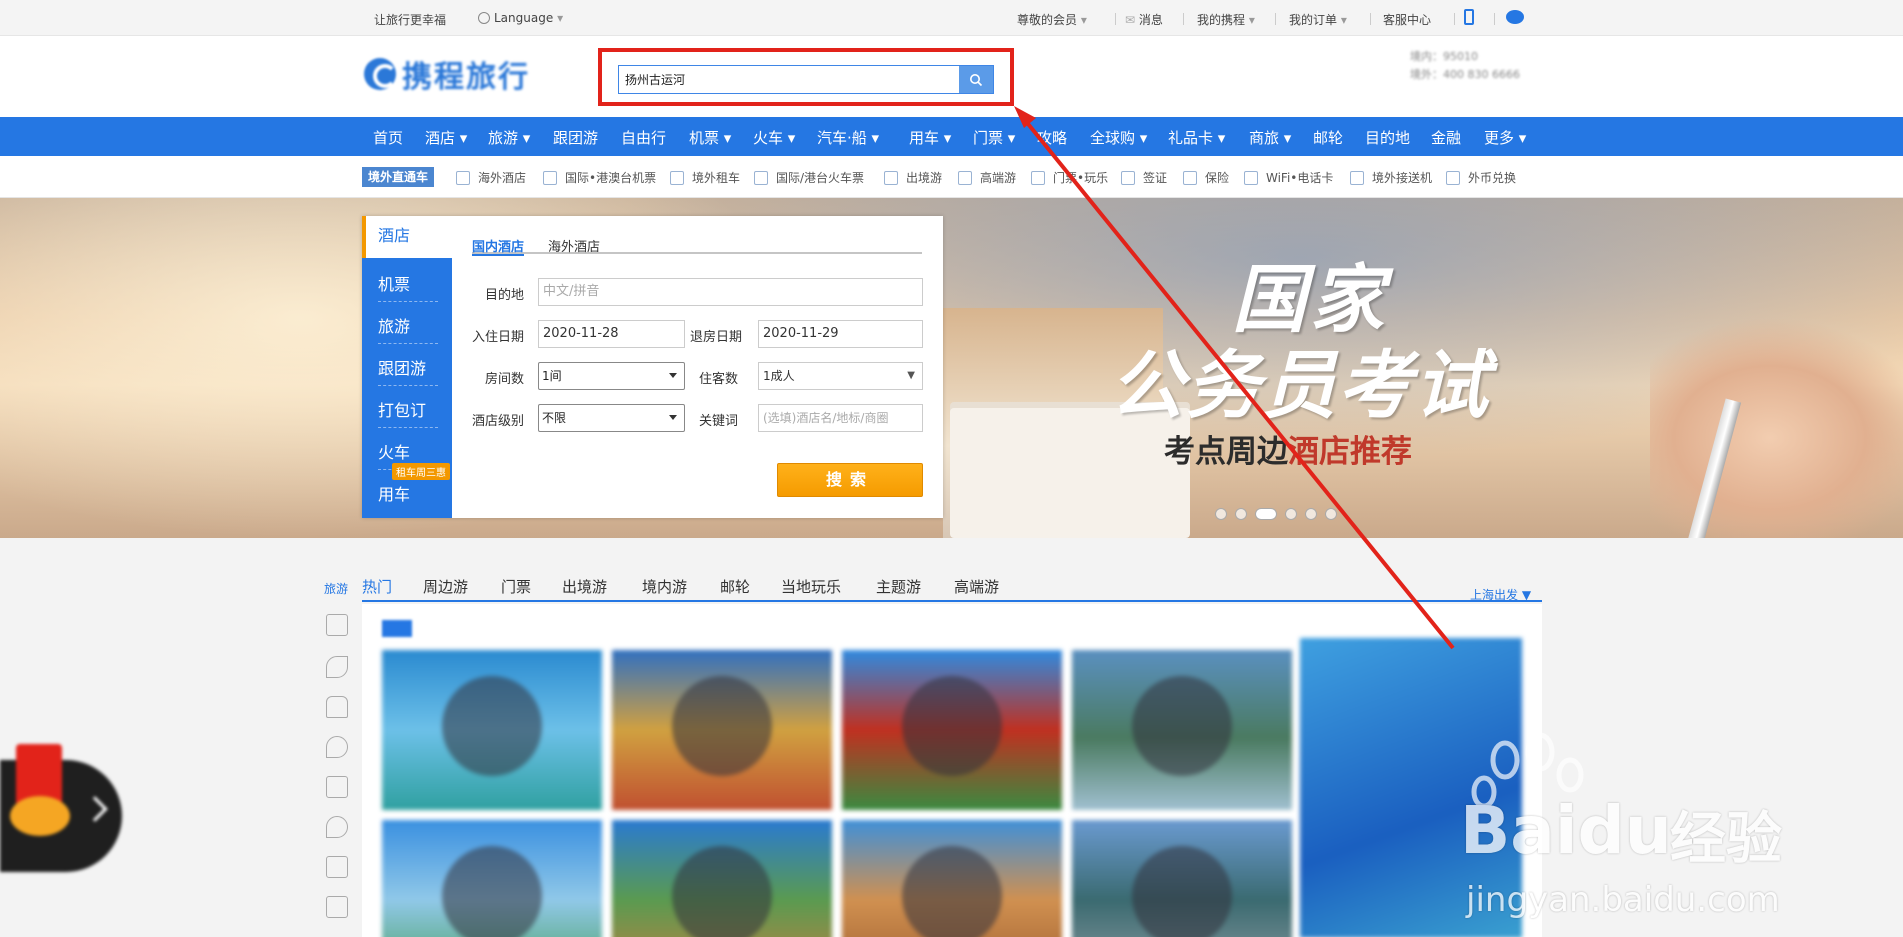  What do you see at coordinates (446, 137) in the screenshot?
I see `nav-item: 酒店 ▾` at bounding box center [446, 137].